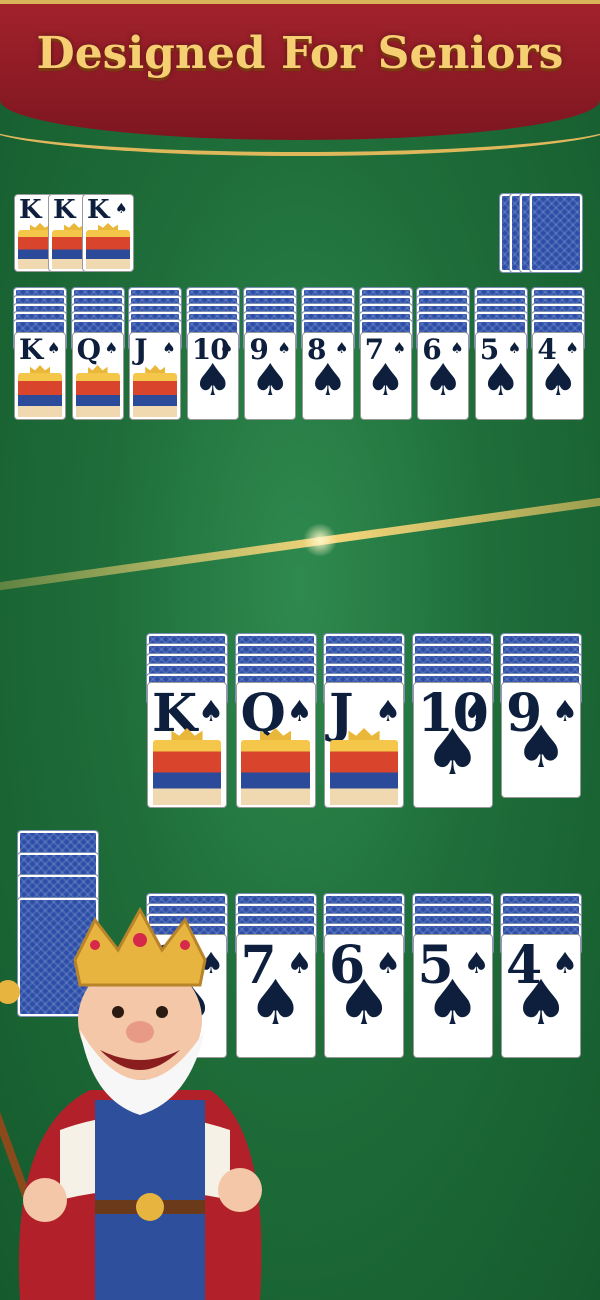 The height and width of the screenshot is (1300, 600). I want to click on card-rank: J, so click(140, 349).